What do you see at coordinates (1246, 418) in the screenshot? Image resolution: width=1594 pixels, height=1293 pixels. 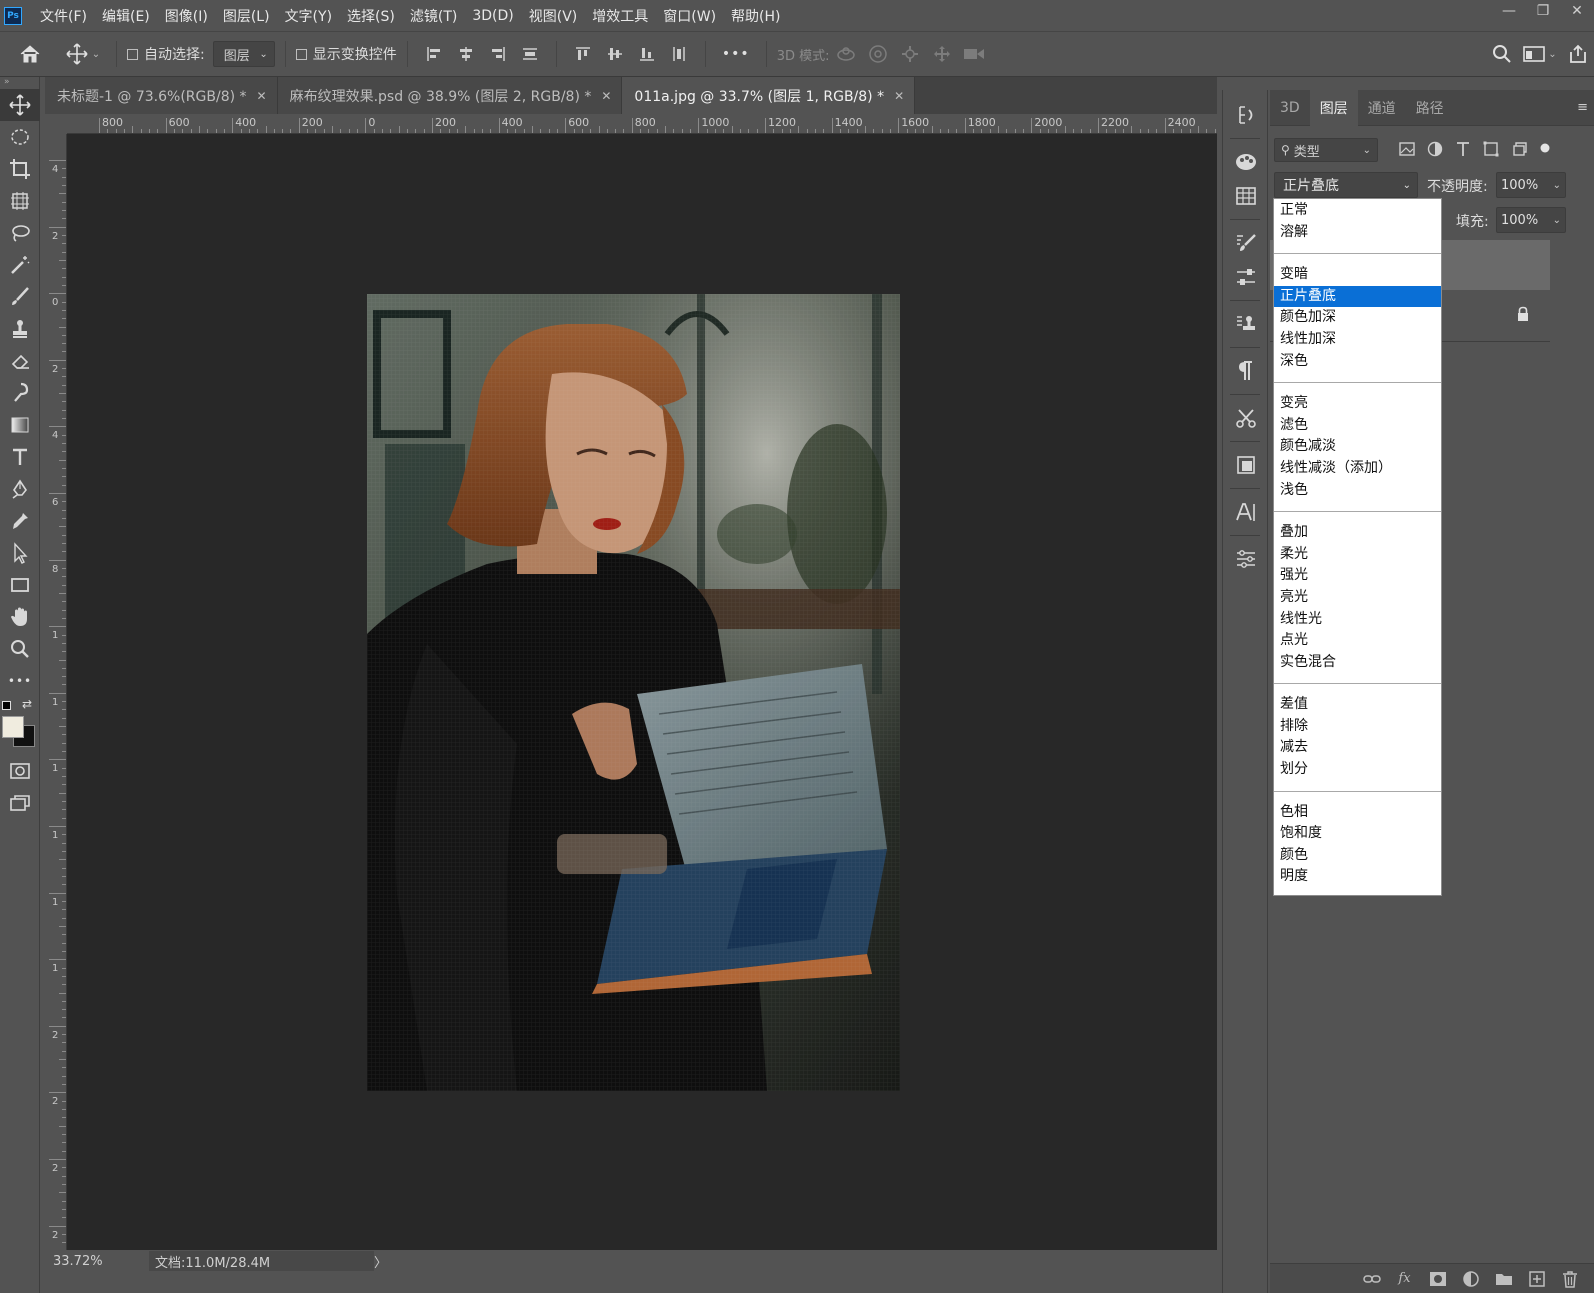 I see `tools-panel-button` at bounding box center [1246, 418].